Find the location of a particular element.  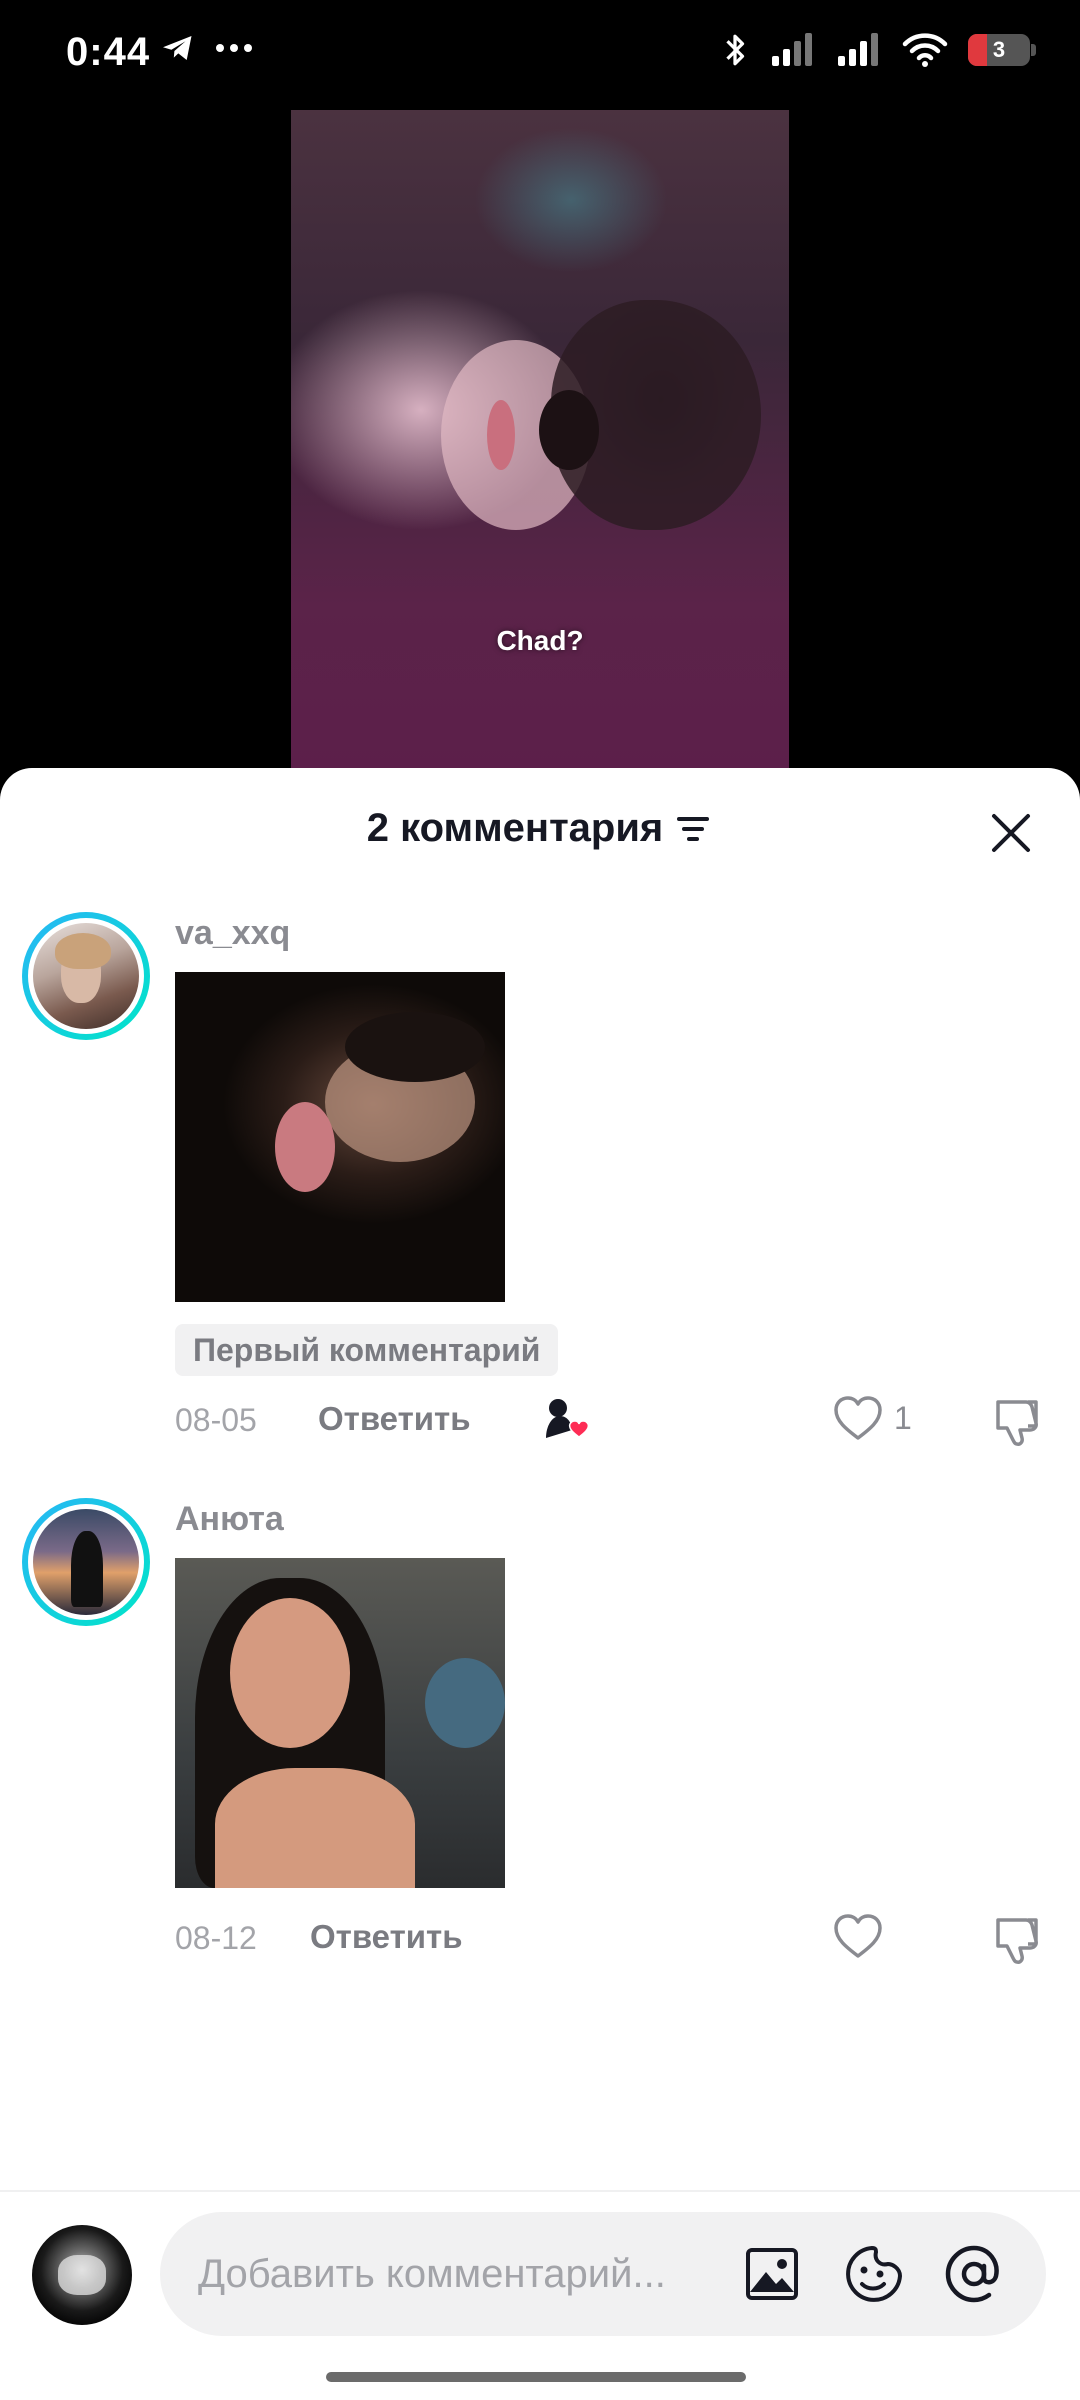

first-comment-badge: Первый комментарий is located at coordinates (367, 1350).